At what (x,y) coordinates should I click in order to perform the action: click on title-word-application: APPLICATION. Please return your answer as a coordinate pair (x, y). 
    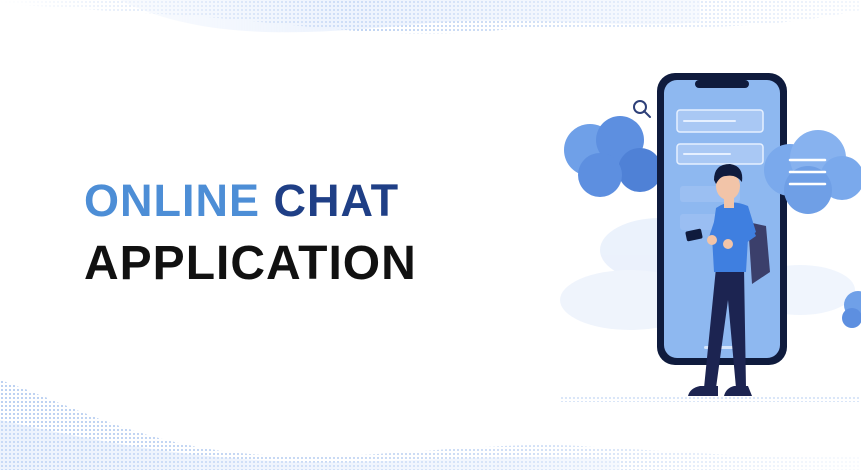
    Looking at the image, I should click on (250, 263).